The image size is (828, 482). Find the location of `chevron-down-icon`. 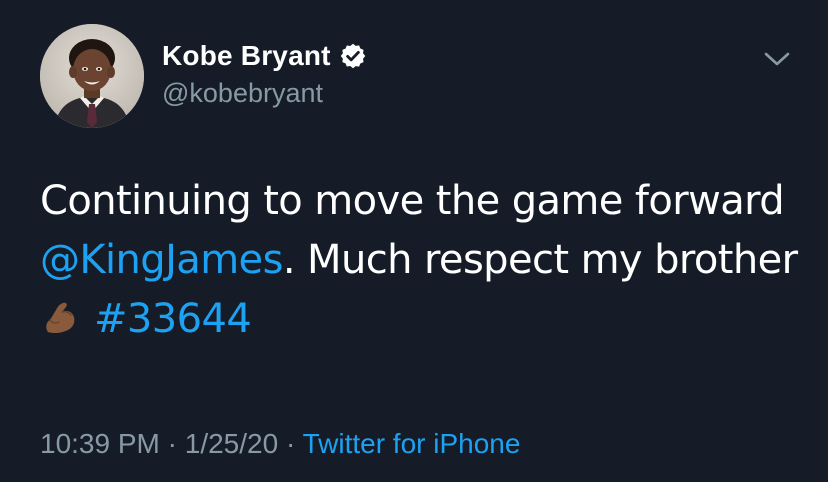

chevron-down-icon is located at coordinates (777, 59).